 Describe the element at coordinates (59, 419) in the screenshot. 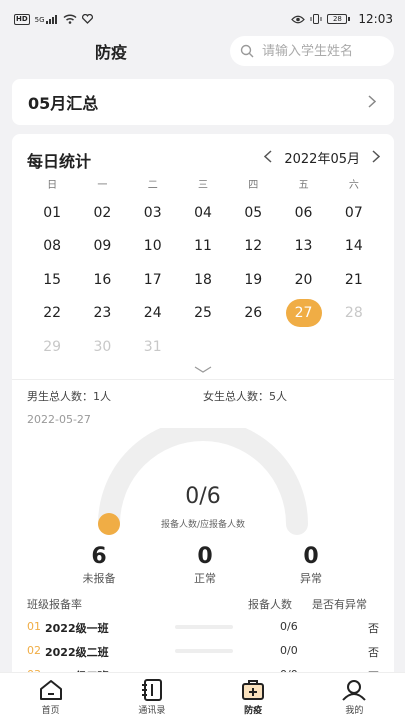

I see `selected-date: 2022-05-27` at that location.